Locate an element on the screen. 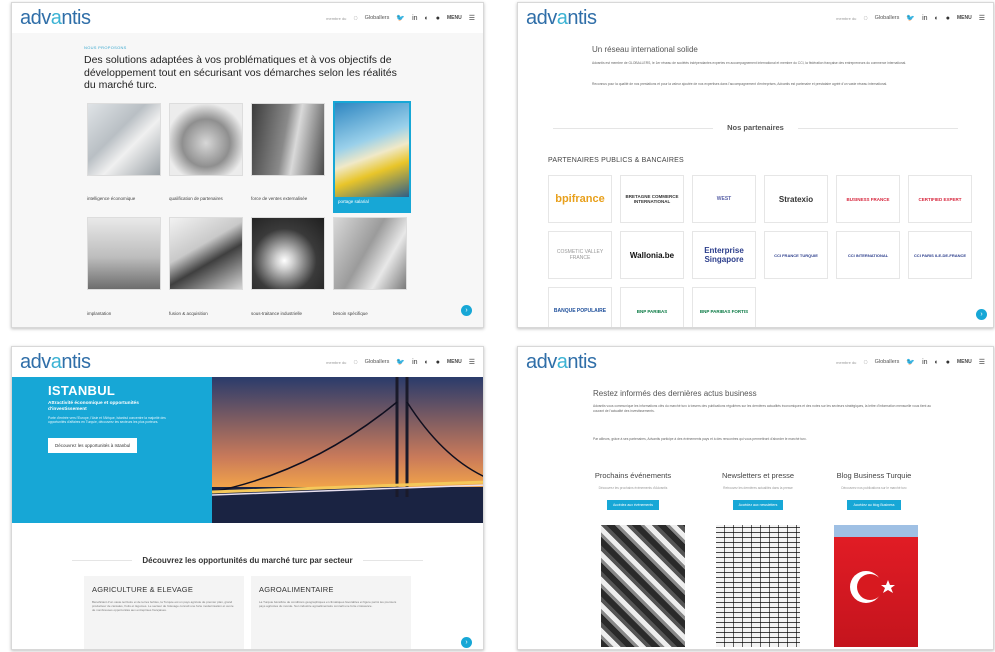  tile-qualification is located at coordinates (206, 139).